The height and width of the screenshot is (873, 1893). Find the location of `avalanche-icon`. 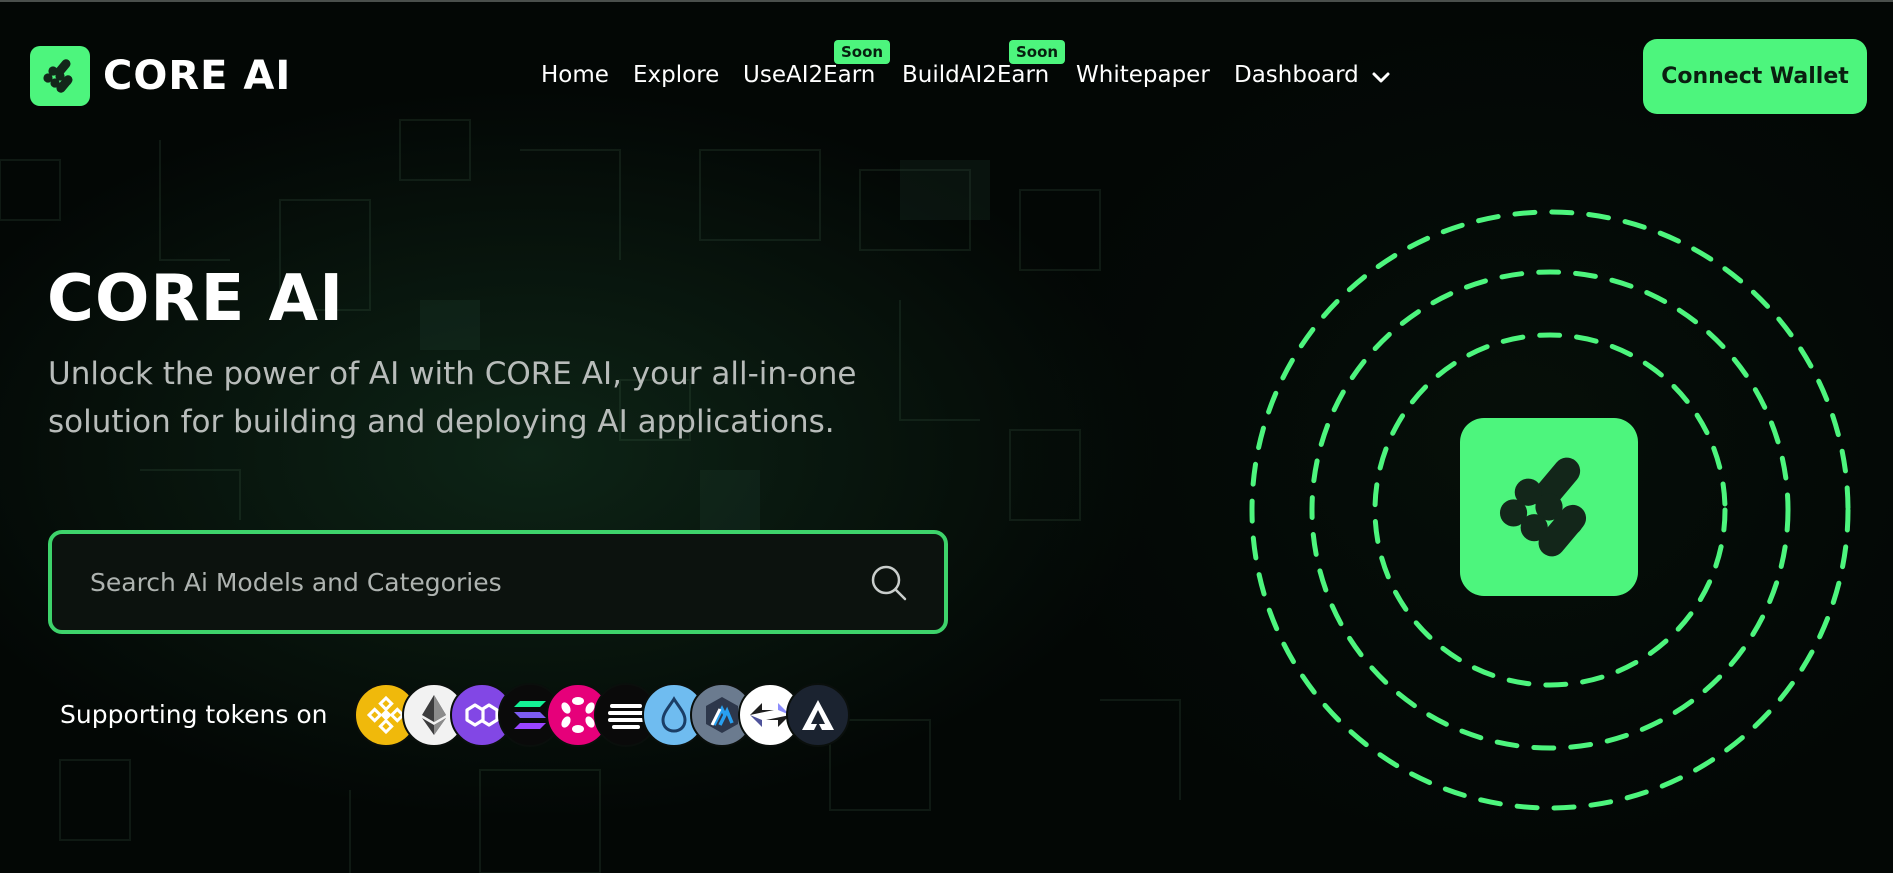

avalanche-icon is located at coordinates (818, 715).